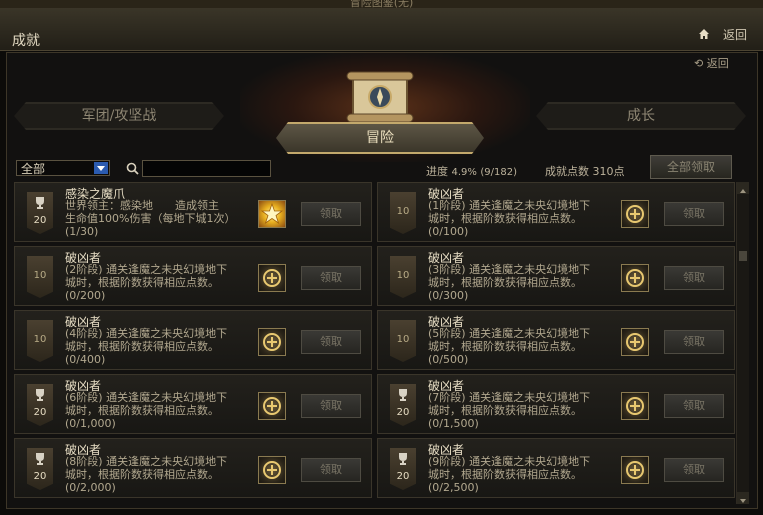 The height and width of the screenshot is (515, 763). What do you see at coordinates (453, 487) in the screenshot?
I see `achievement-progress: (0/2,500)` at bounding box center [453, 487].